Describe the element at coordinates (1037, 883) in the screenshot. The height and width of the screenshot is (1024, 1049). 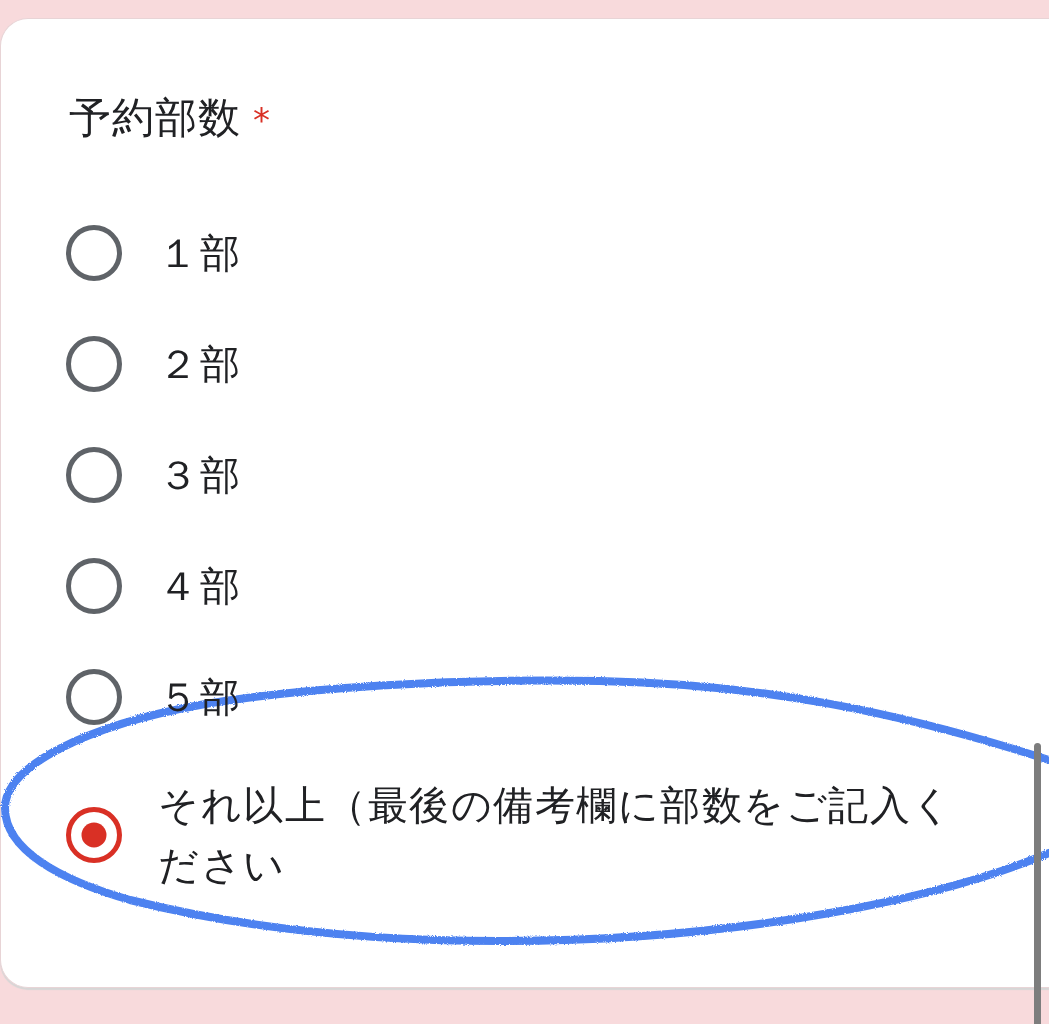
I see `scrollbar-thumb` at that location.